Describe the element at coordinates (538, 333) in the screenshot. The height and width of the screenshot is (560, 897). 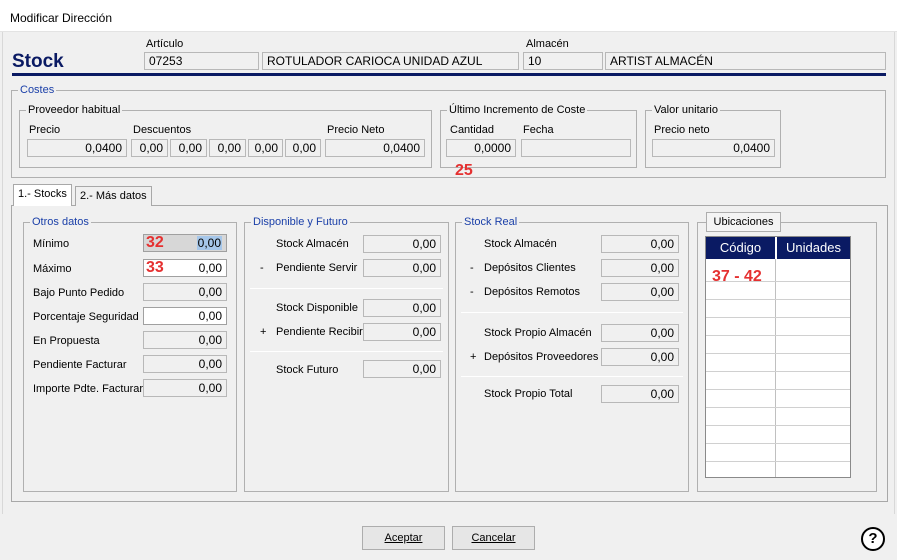
I see `propio-almacen-label: Stock Propio Almacén` at that location.